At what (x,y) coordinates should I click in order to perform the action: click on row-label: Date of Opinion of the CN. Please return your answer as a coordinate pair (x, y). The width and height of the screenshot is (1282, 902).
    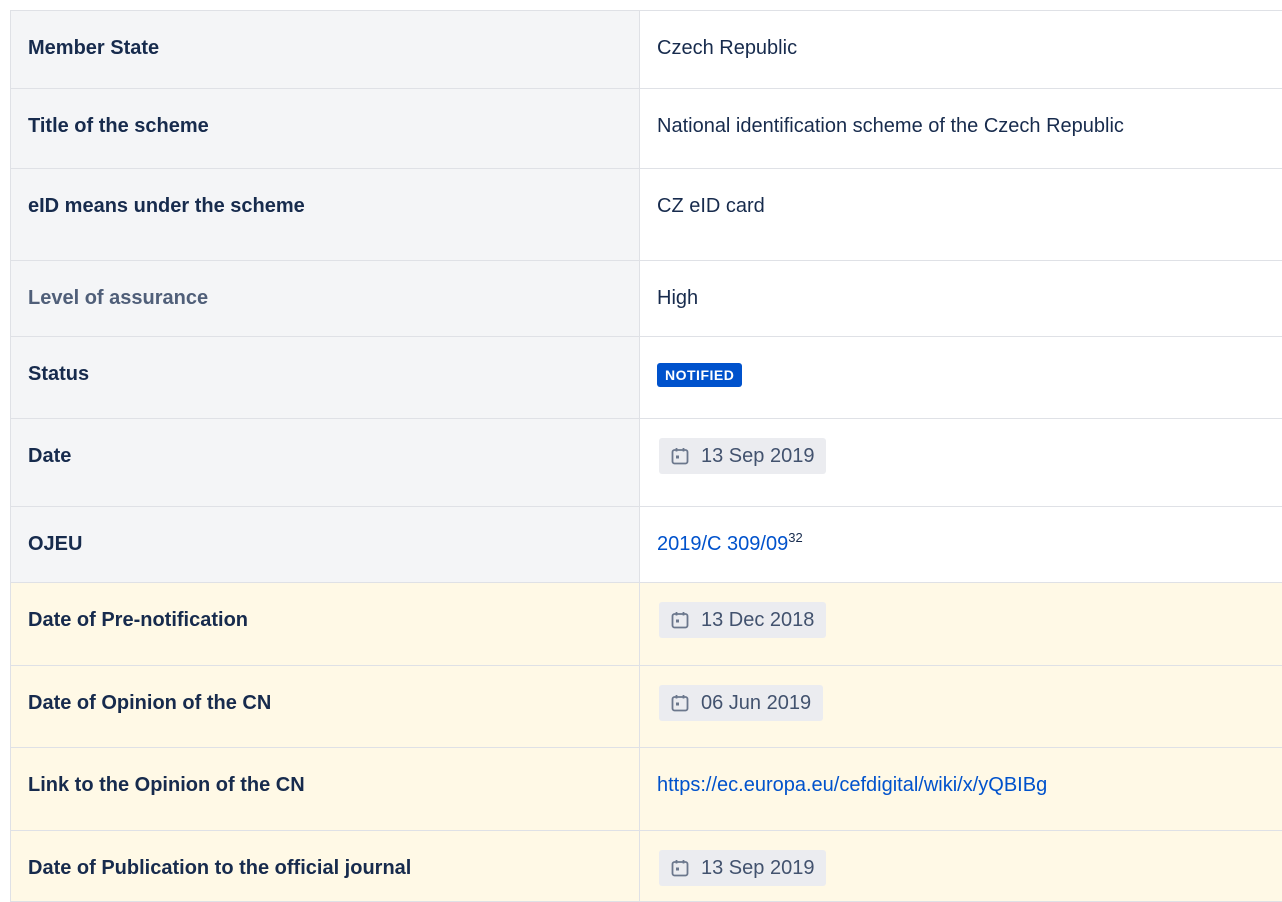
    Looking at the image, I should click on (325, 707).